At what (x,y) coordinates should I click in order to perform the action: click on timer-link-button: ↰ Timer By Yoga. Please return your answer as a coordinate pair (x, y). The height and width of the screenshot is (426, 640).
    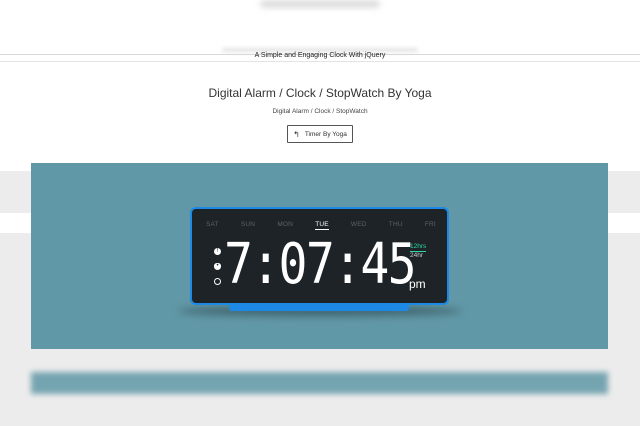
    Looking at the image, I should click on (320, 134).